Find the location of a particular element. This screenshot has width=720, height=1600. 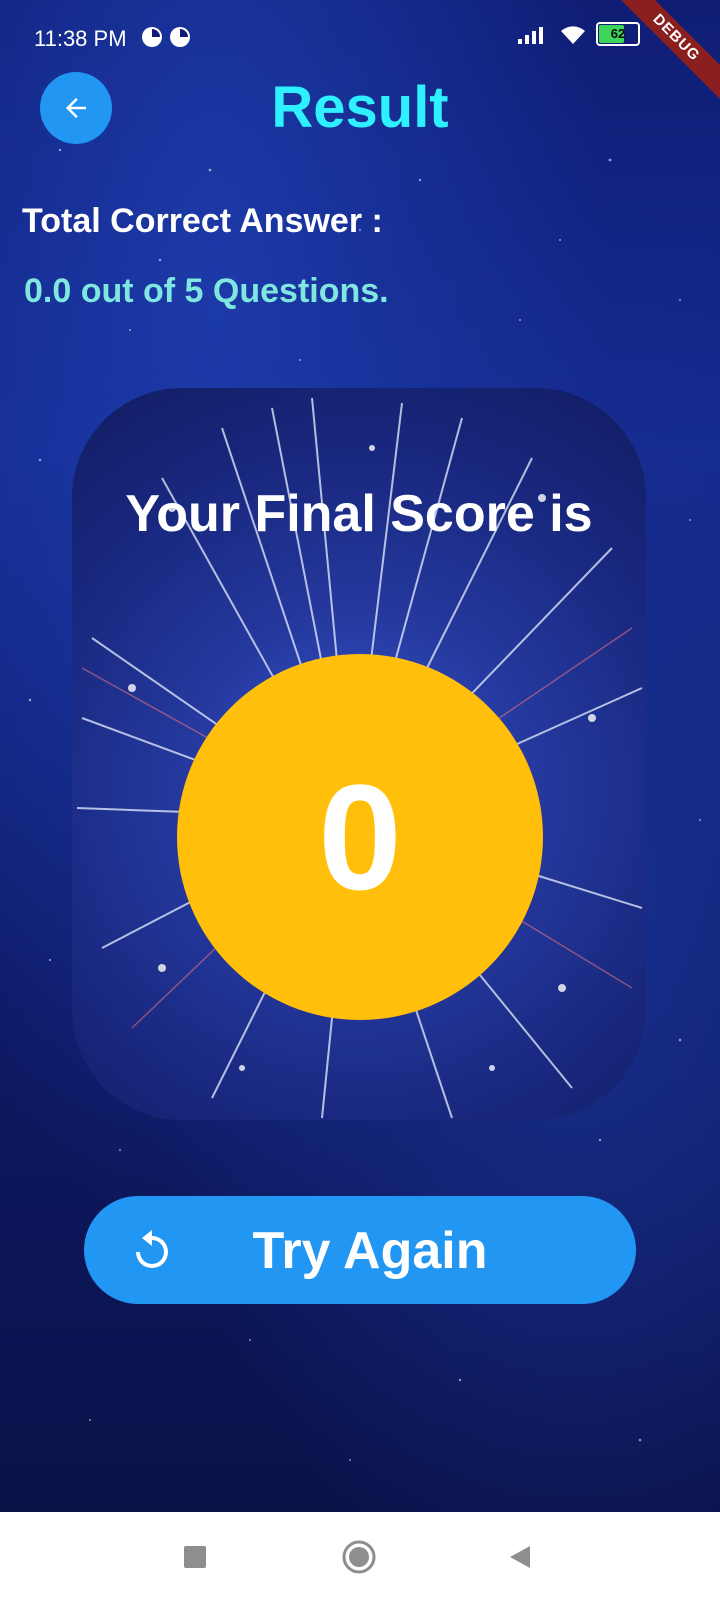

home-button is located at coordinates (359, 1557).